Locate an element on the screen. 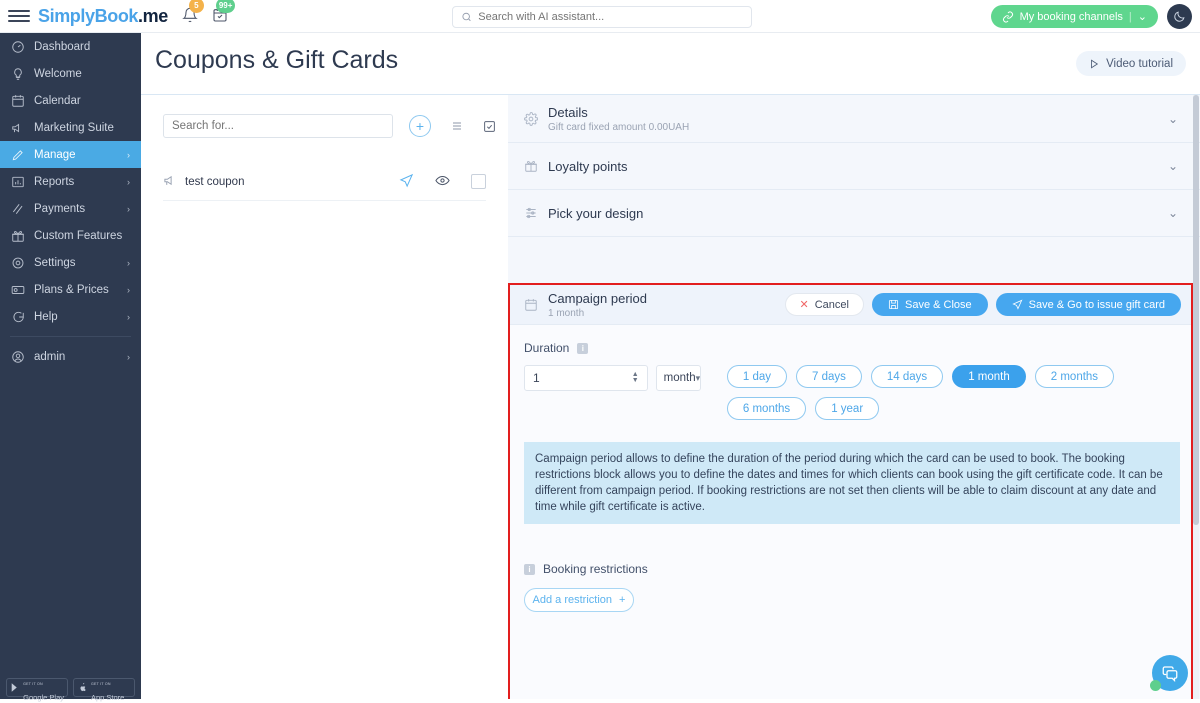  close-icon: ✕ is located at coordinates (804, 304).